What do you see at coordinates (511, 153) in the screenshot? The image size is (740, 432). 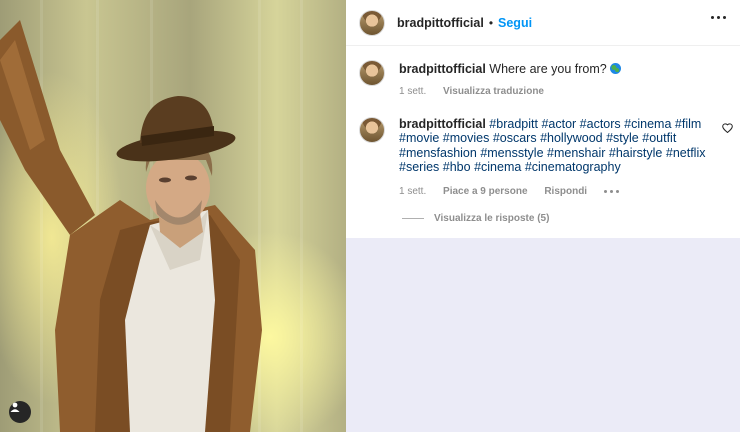 I see `hashtag-link: #mensstyle` at bounding box center [511, 153].